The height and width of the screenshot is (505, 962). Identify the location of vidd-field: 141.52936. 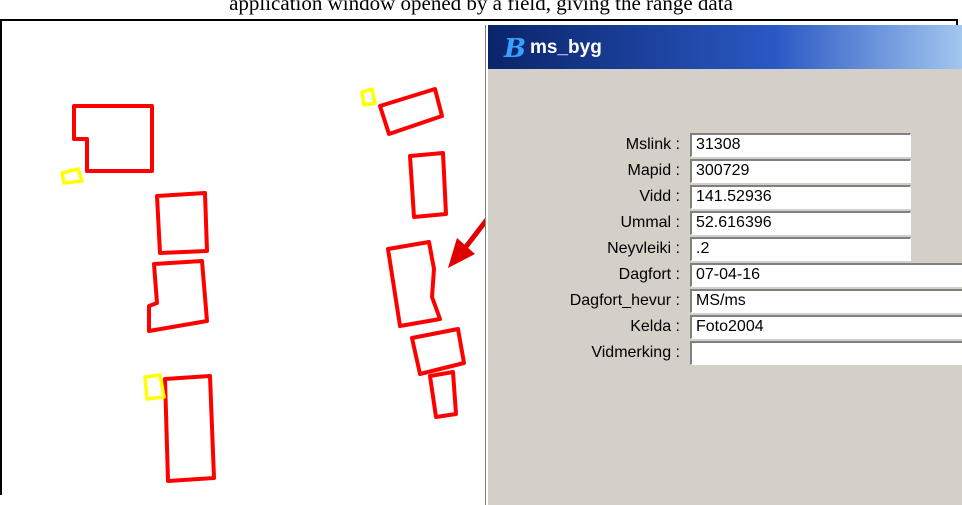
(800, 197).